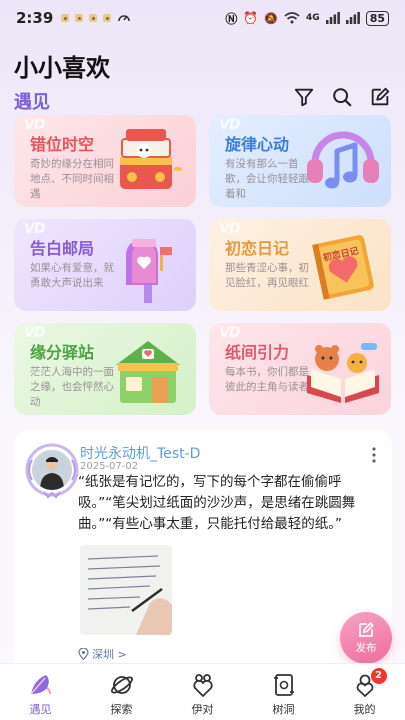 This screenshot has width=405, height=720. What do you see at coordinates (366, 638) in the screenshot?
I see `publish-button: 发布` at bounding box center [366, 638].